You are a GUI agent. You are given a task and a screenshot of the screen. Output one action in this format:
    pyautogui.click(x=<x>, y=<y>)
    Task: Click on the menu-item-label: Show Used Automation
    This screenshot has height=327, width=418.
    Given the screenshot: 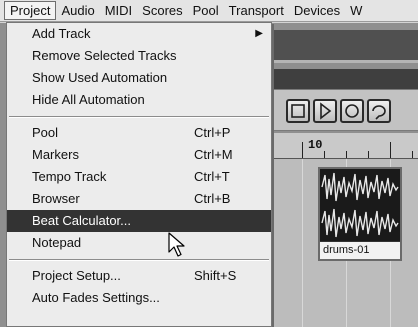 What is the action you would take?
    pyautogui.click(x=100, y=77)
    